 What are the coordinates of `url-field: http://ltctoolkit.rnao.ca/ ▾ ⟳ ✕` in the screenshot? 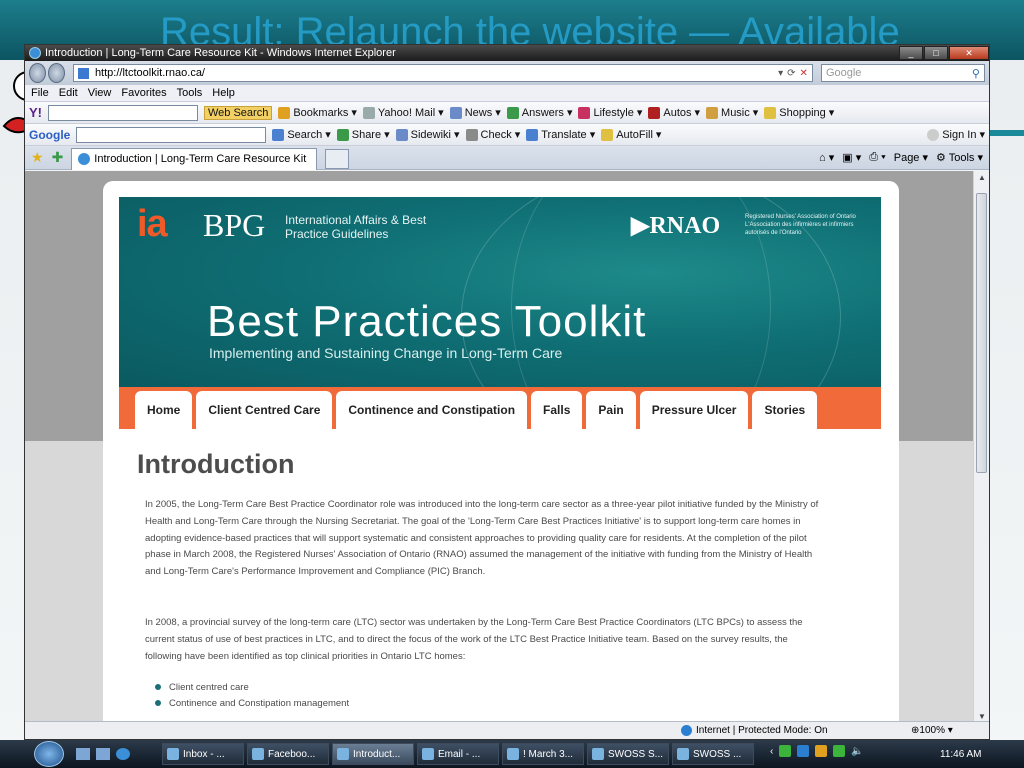 It's located at (442, 73).